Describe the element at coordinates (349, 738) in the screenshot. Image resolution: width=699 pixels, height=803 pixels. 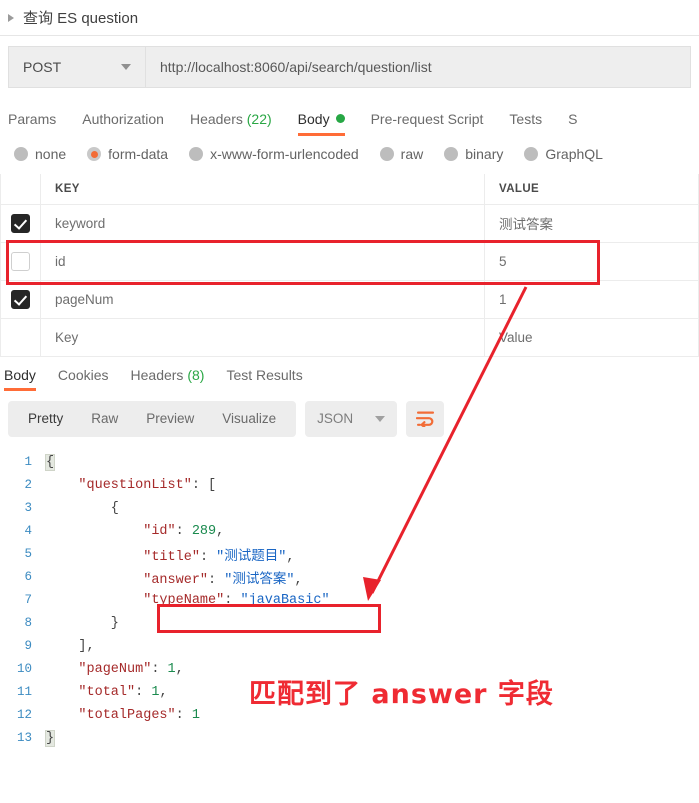
I see `json-line: 13}` at that location.